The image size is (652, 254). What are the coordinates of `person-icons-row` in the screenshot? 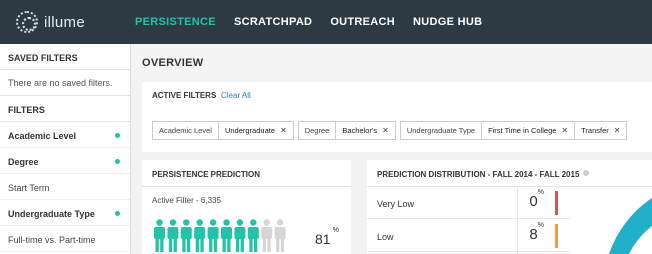 It's located at (220, 235).